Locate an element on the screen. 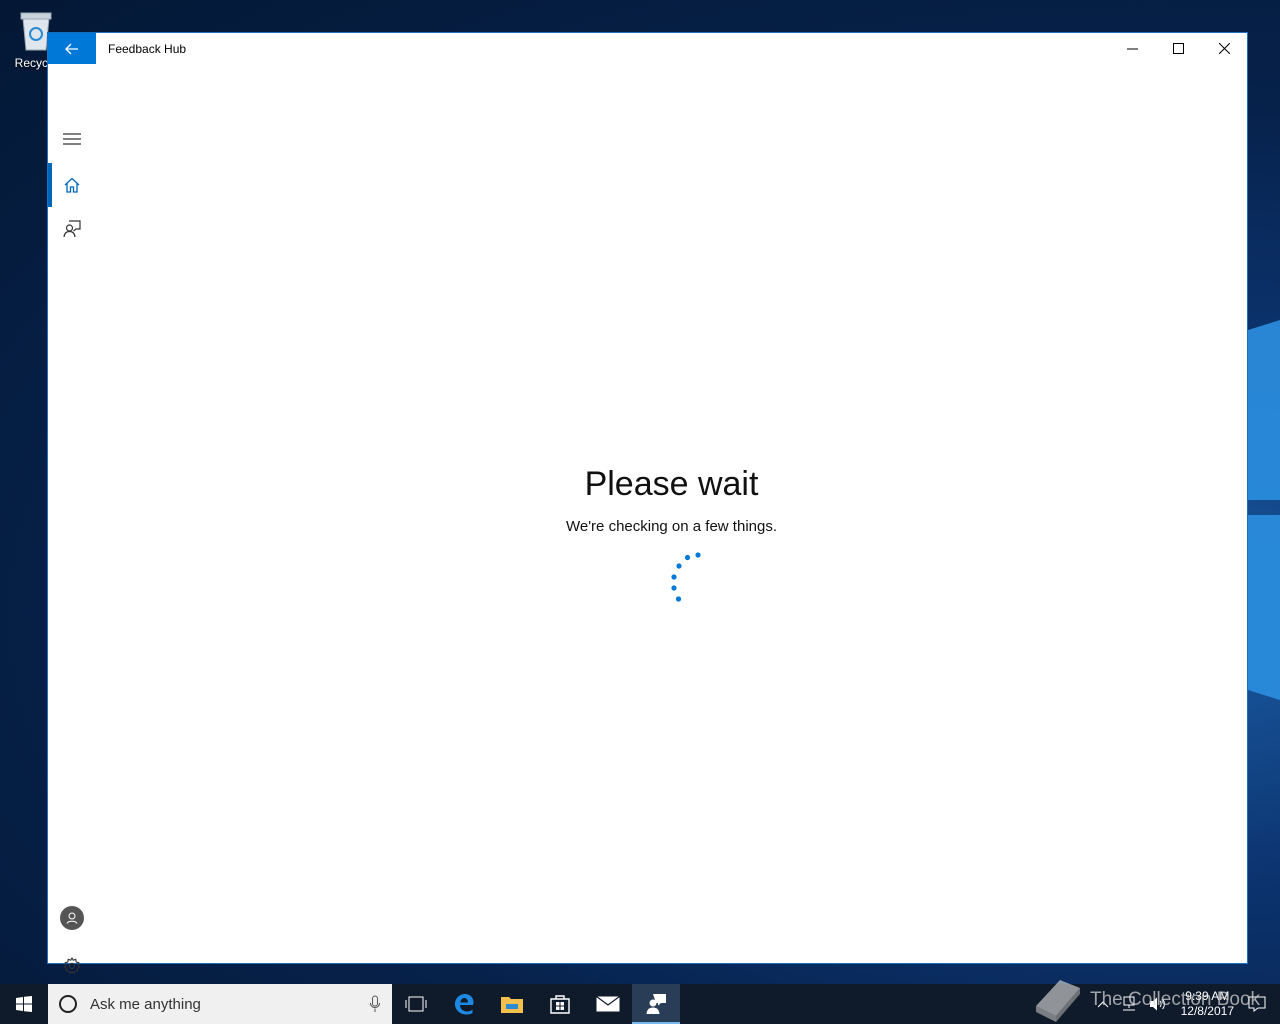 This screenshot has height=1024, width=1280. edge-button is located at coordinates (464, 1004).